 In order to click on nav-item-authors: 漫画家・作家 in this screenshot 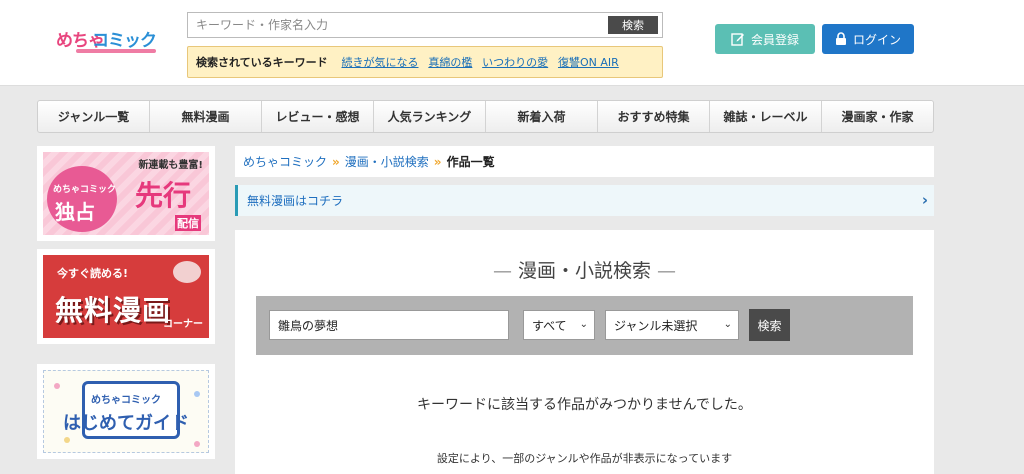, I will do `click(877, 116)`.